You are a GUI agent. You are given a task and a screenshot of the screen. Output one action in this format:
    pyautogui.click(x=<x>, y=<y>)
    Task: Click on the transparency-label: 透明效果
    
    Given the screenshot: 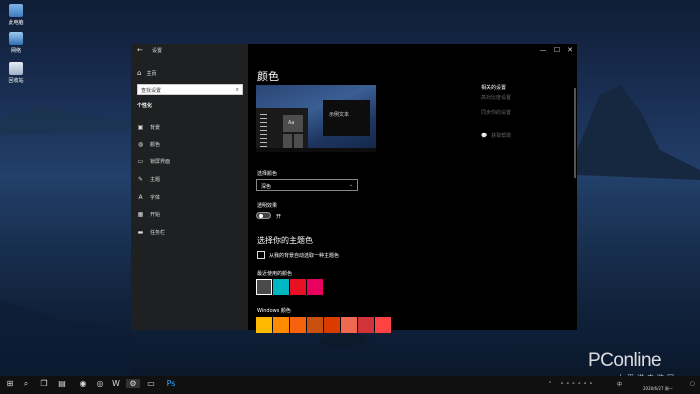 What is the action you would take?
    pyautogui.click(x=267, y=206)
    